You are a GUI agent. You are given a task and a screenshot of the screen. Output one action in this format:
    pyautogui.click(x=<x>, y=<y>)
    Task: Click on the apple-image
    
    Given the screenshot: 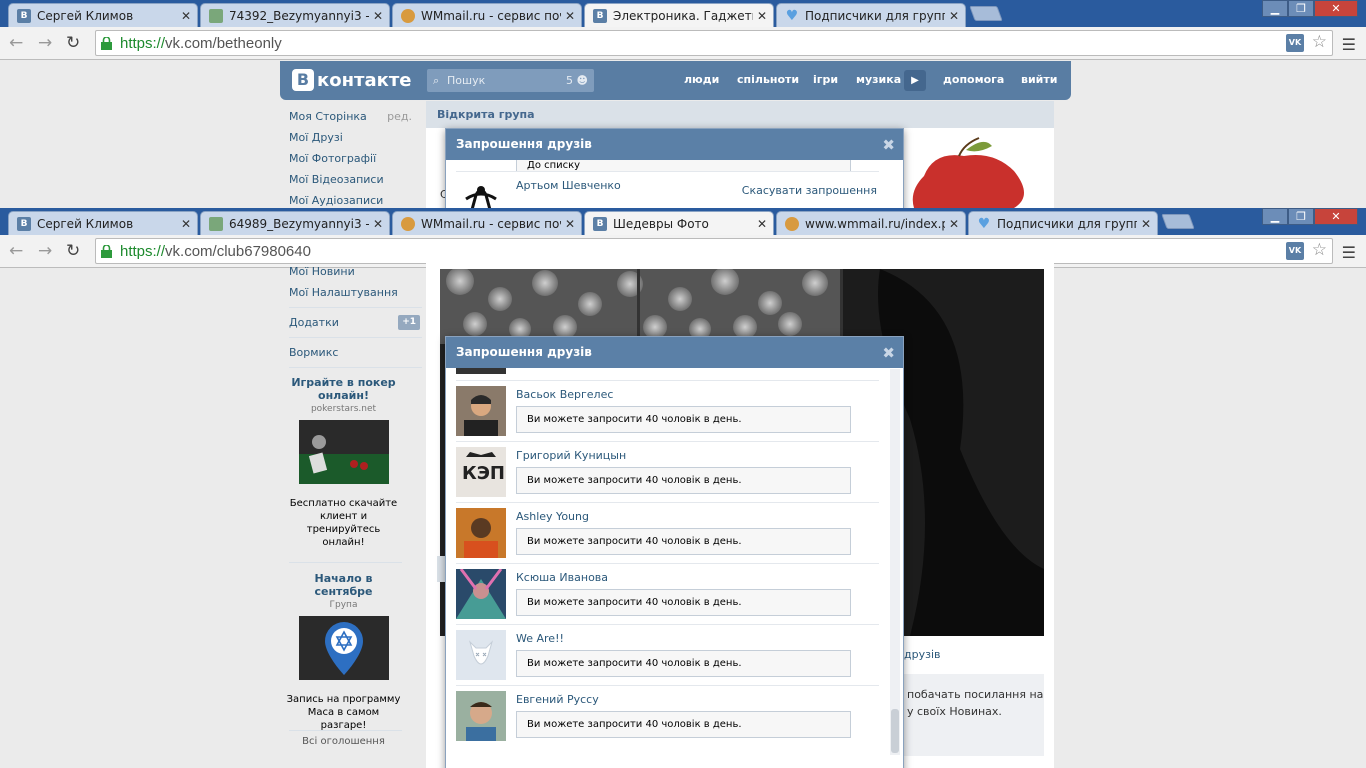 What is the action you would take?
    pyautogui.click(x=968, y=172)
    